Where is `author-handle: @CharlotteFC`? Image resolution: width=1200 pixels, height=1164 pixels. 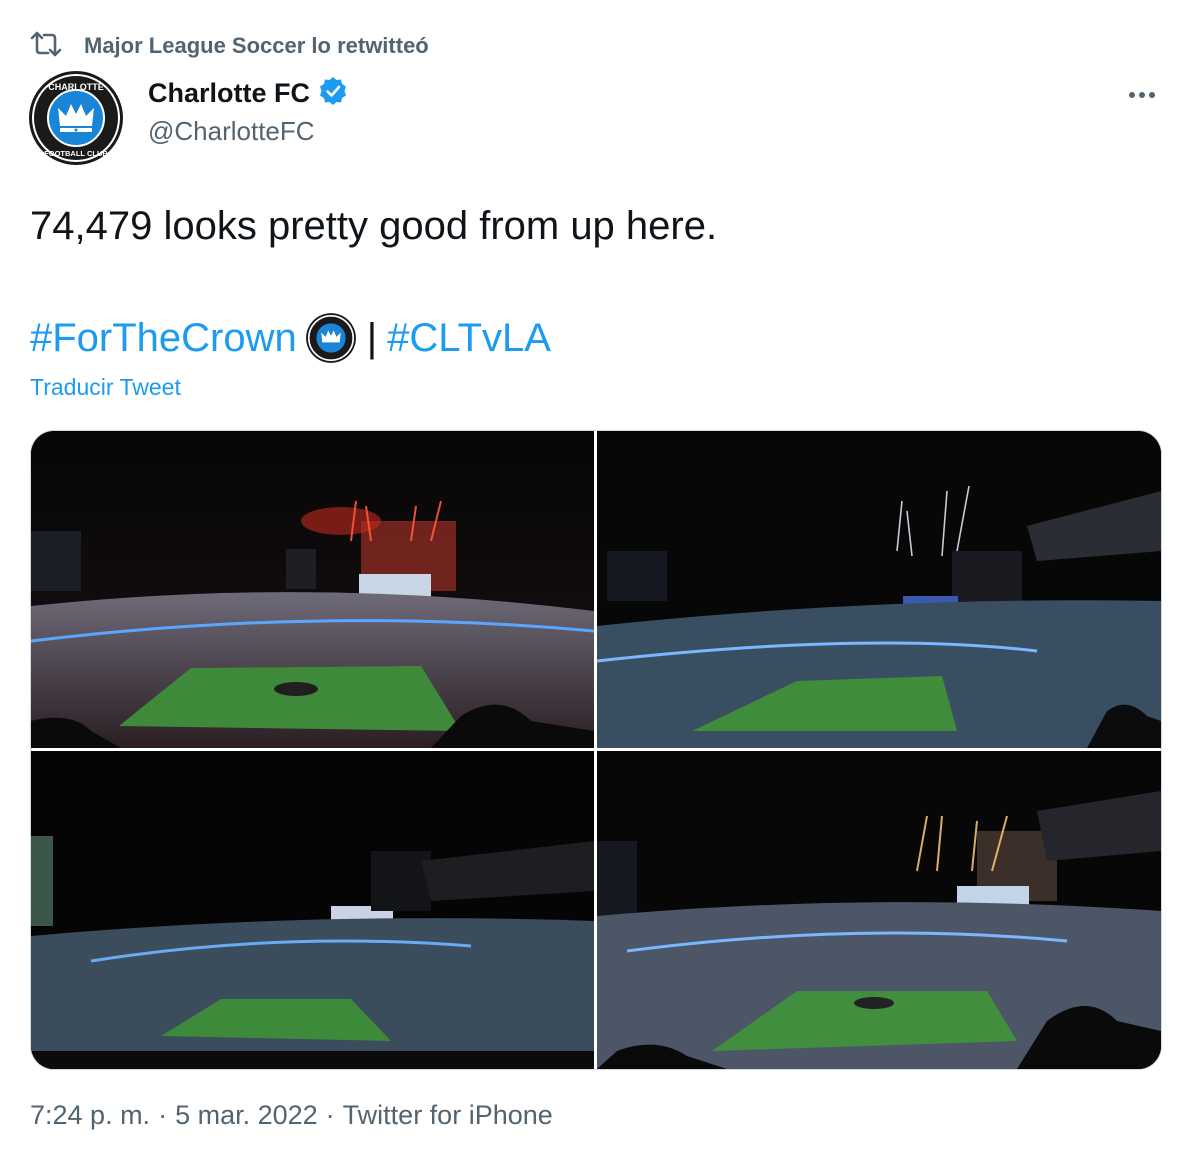 author-handle: @CharlotteFC is located at coordinates (231, 131).